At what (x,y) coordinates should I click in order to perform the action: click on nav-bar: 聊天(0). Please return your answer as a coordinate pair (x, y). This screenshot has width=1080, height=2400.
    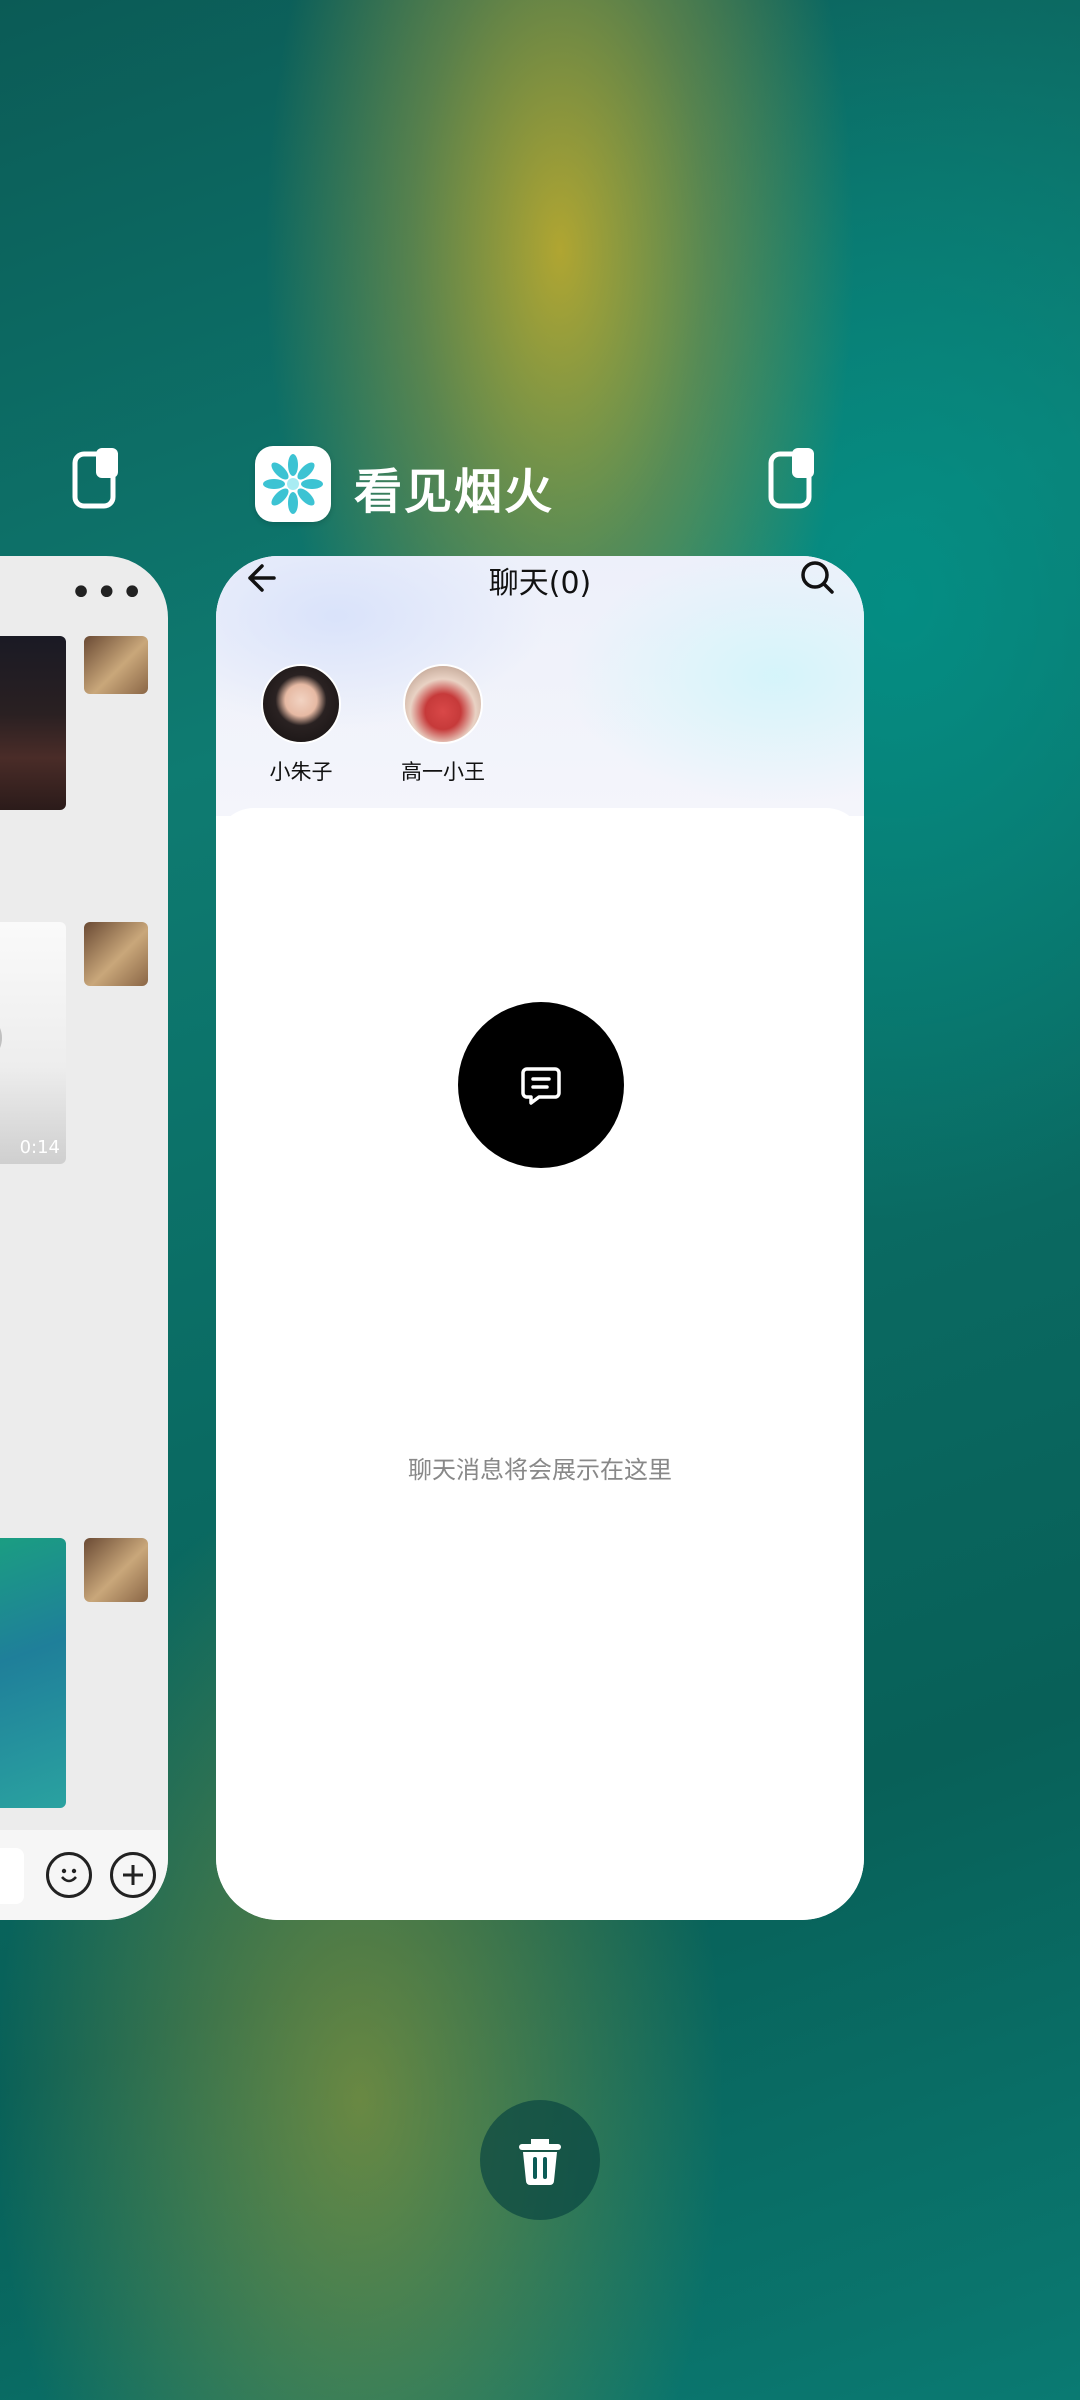
    Looking at the image, I should click on (540, 578).